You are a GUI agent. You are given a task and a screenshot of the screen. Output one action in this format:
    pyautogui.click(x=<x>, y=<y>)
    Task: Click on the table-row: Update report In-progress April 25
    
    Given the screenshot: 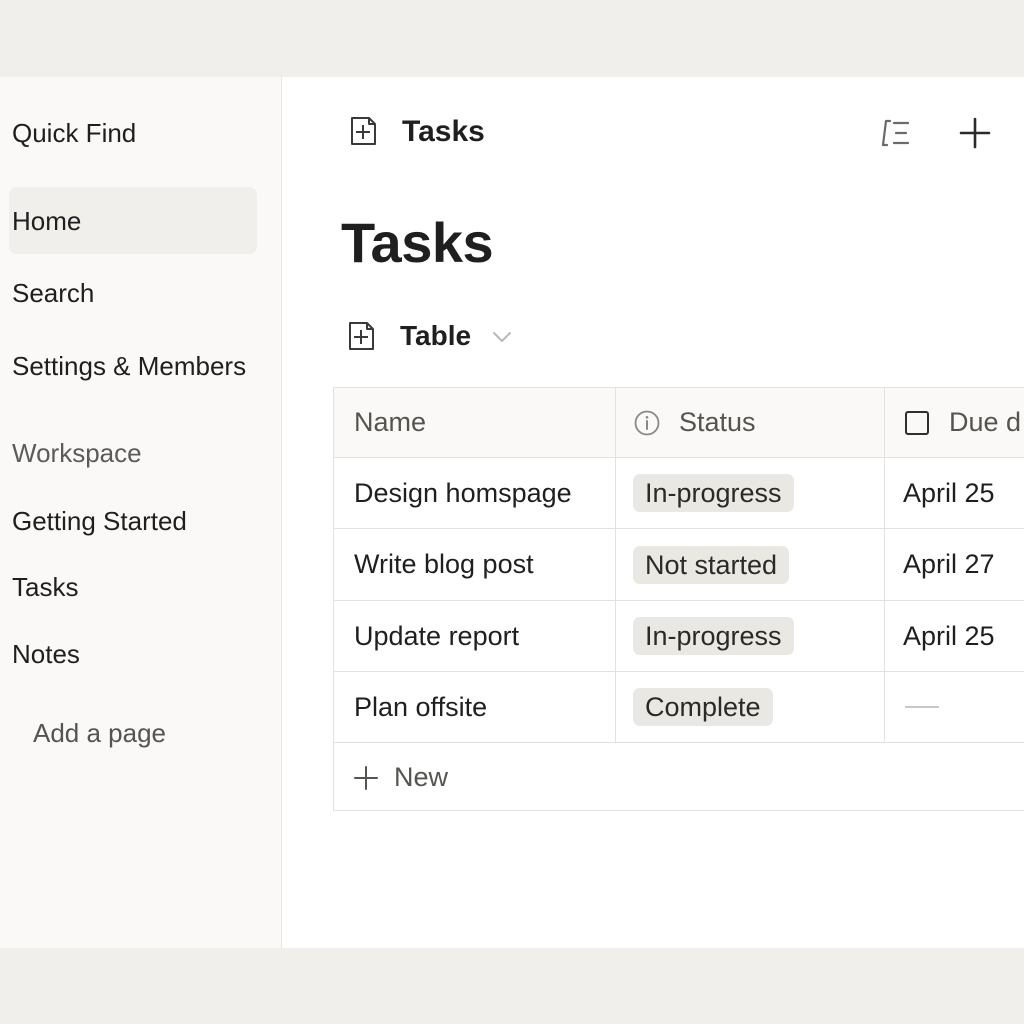 What is the action you would take?
    pyautogui.click(x=679, y=636)
    